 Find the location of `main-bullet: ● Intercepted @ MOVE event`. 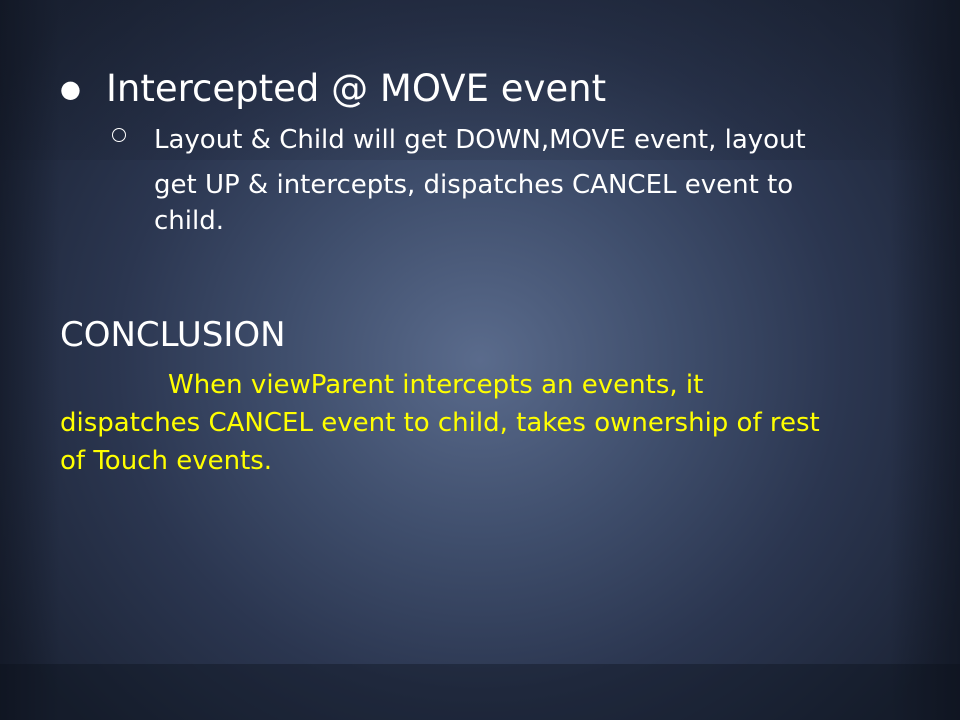

main-bullet: ● Intercepted @ MOVE event is located at coordinates (490, 89).